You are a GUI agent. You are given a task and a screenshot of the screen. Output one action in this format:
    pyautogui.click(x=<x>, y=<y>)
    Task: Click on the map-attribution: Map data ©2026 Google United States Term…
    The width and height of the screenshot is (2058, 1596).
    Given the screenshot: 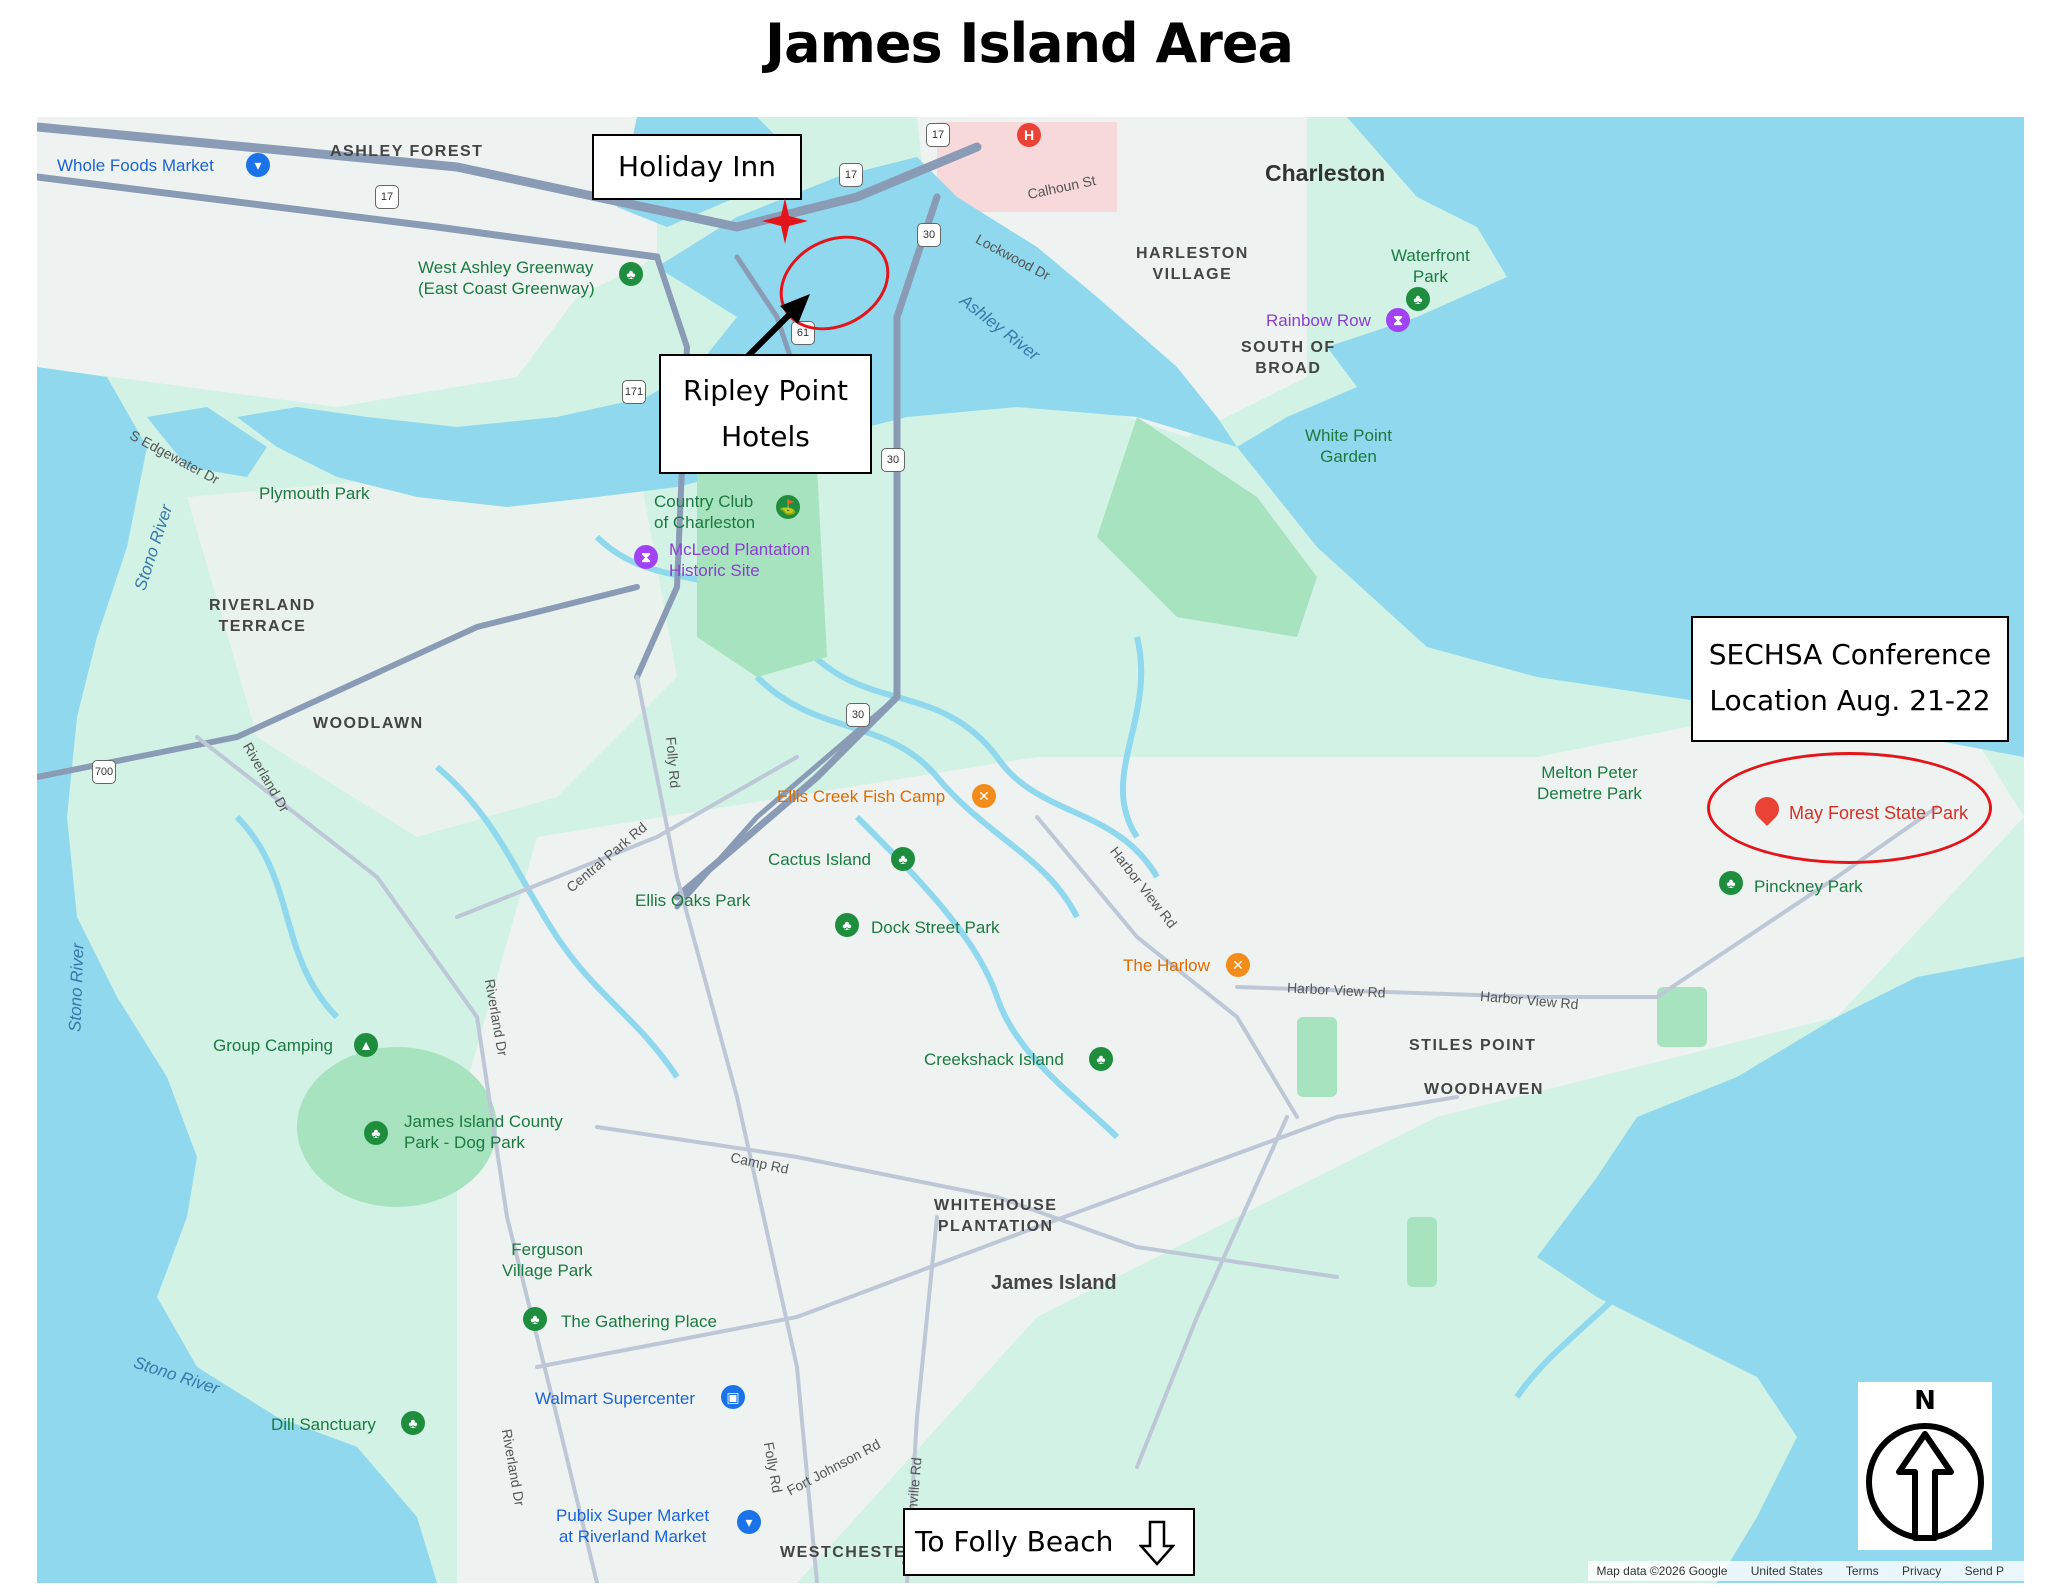 What is the action you would take?
    pyautogui.click(x=1806, y=1571)
    